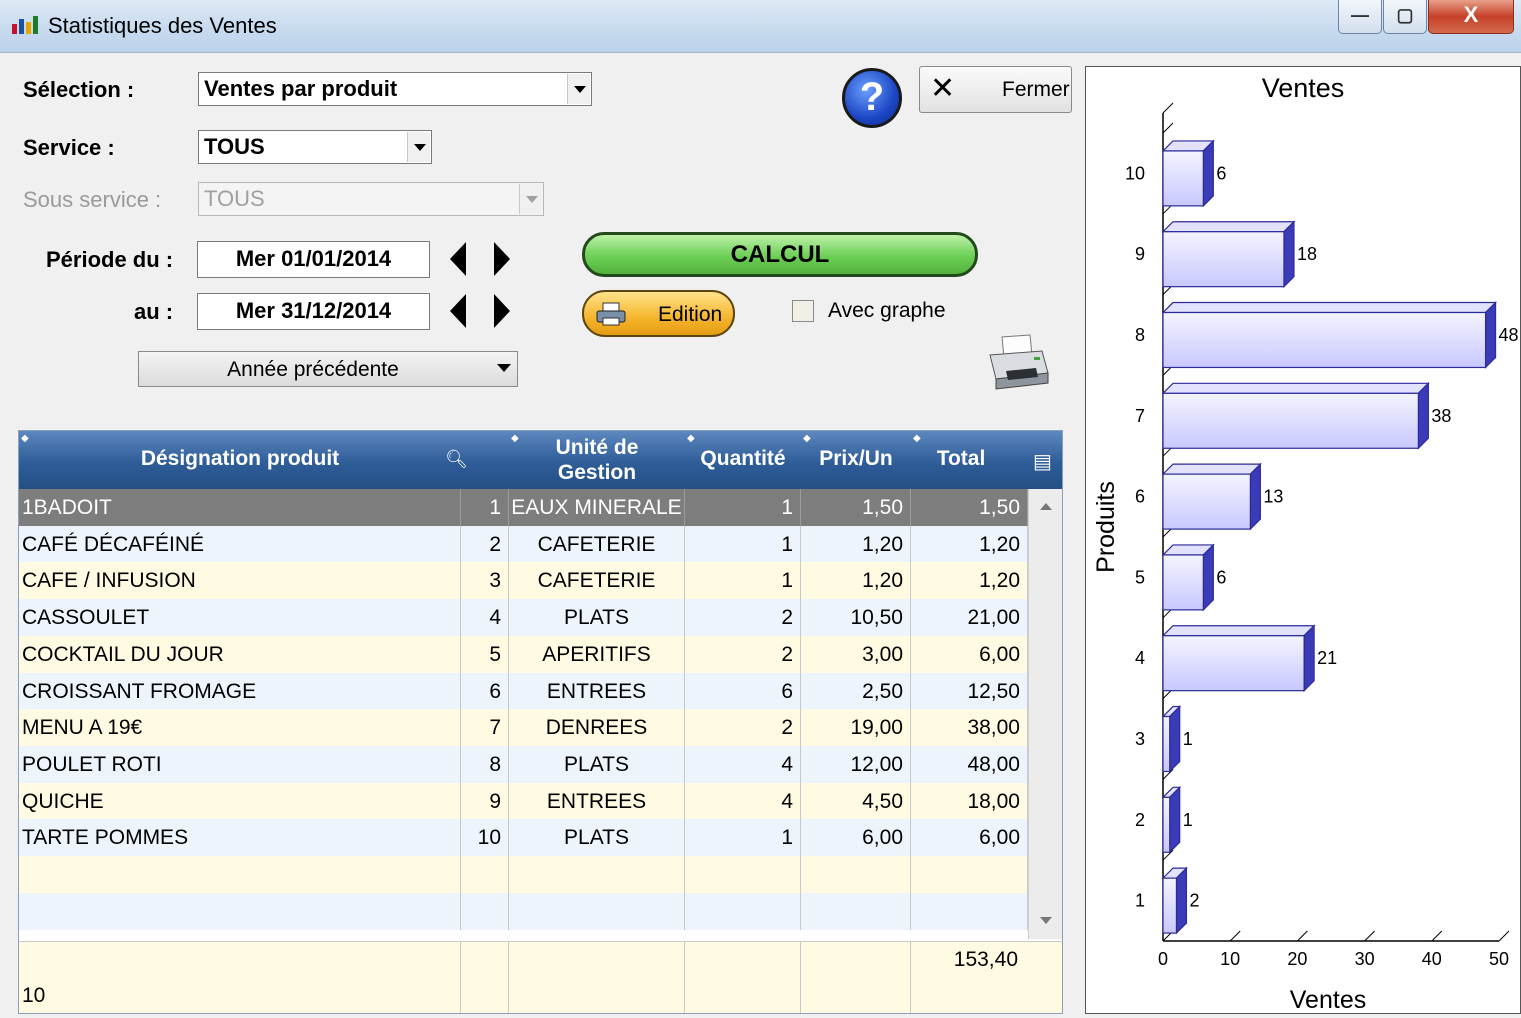 The height and width of the screenshot is (1018, 1521). What do you see at coordinates (162, 25) in the screenshot?
I see `window-title: Statistiques des Ventes` at bounding box center [162, 25].